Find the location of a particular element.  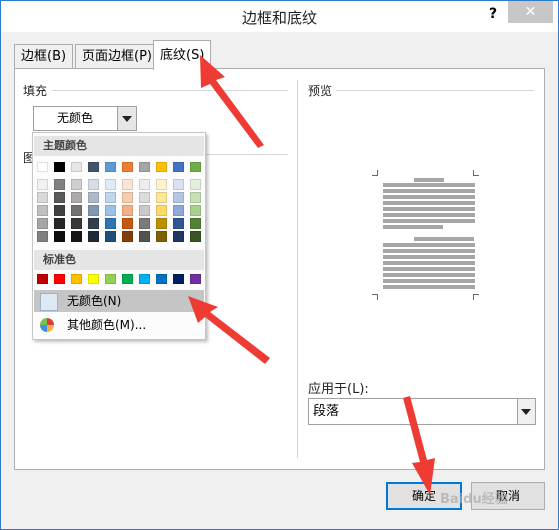

tab-page-border: 页面边框(P) is located at coordinates (117, 56).